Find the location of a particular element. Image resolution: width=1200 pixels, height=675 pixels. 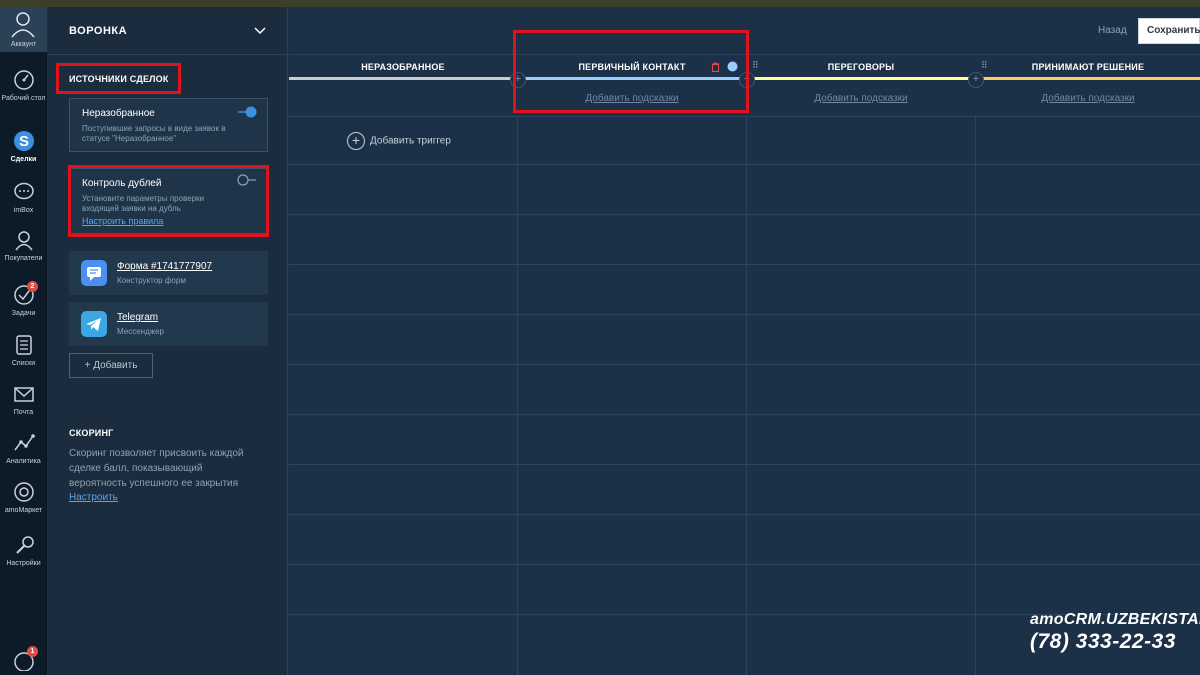

nav-market: amoМаркет is located at coordinates (23, 498).